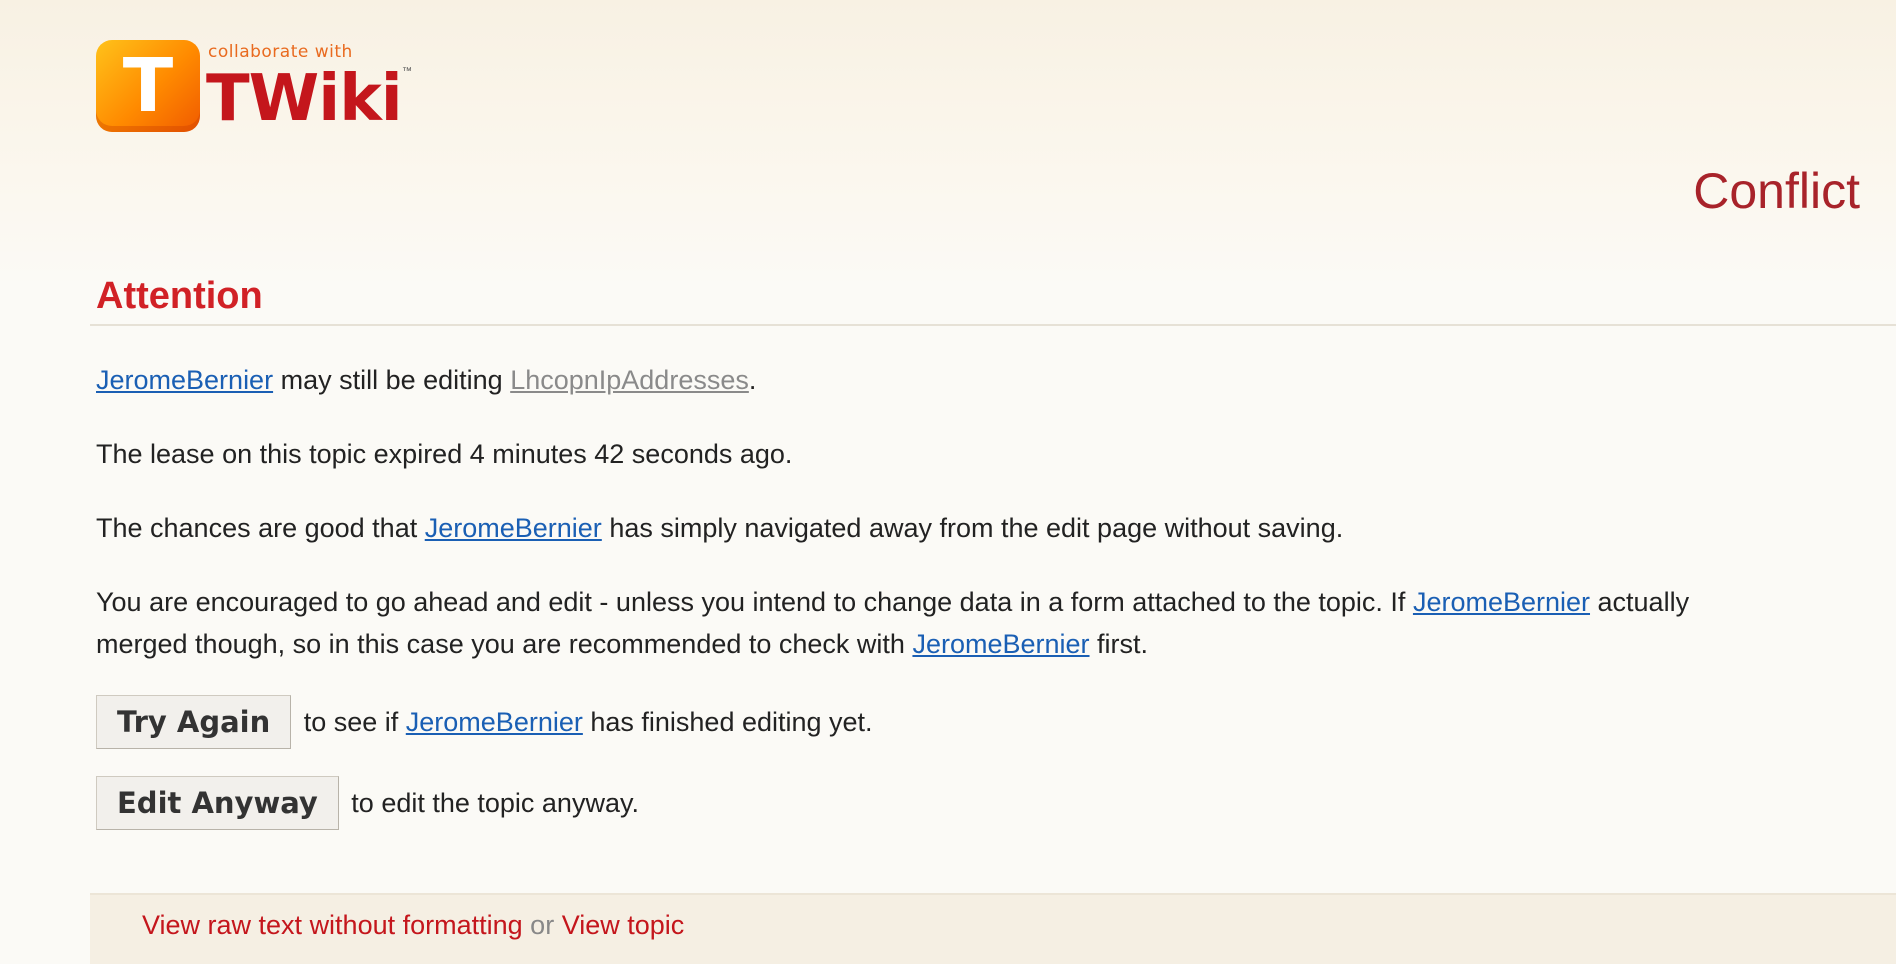  I want to click on edit-anyway-button: Edit Anyway, so click(217, 803).